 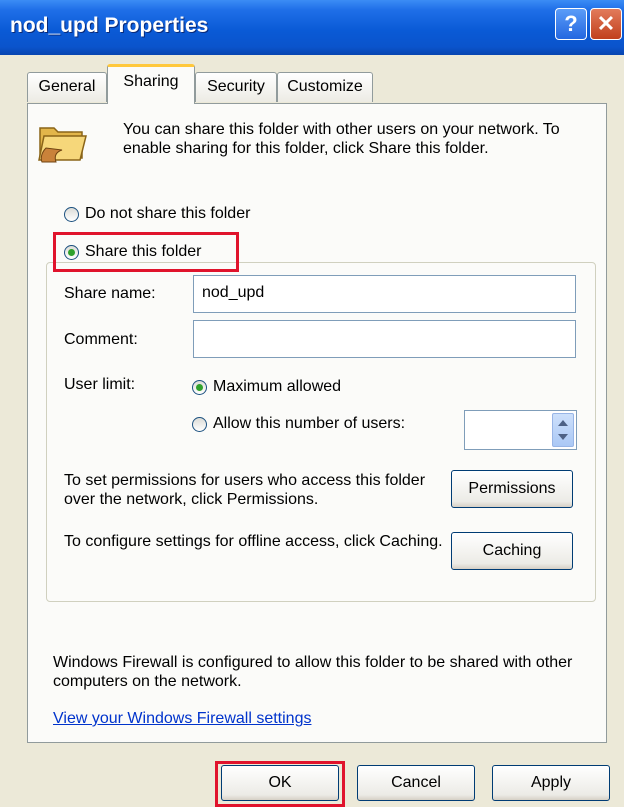 I want to click on share-name-input: nod_upd, so click(x=384, y=294).